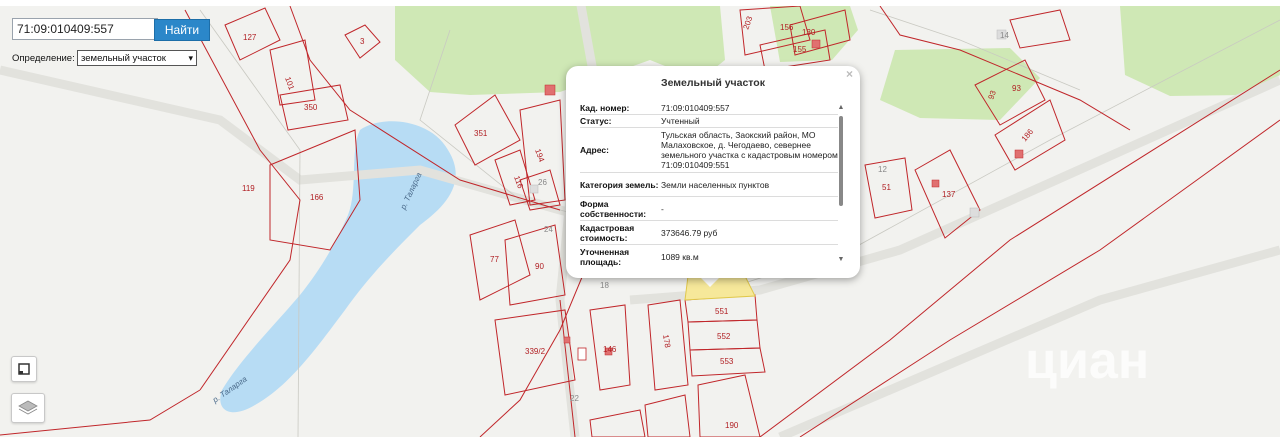 The width and height of the screenshot is (1280, 437). I want to click on parcel-label: 166, so click(317, 197).